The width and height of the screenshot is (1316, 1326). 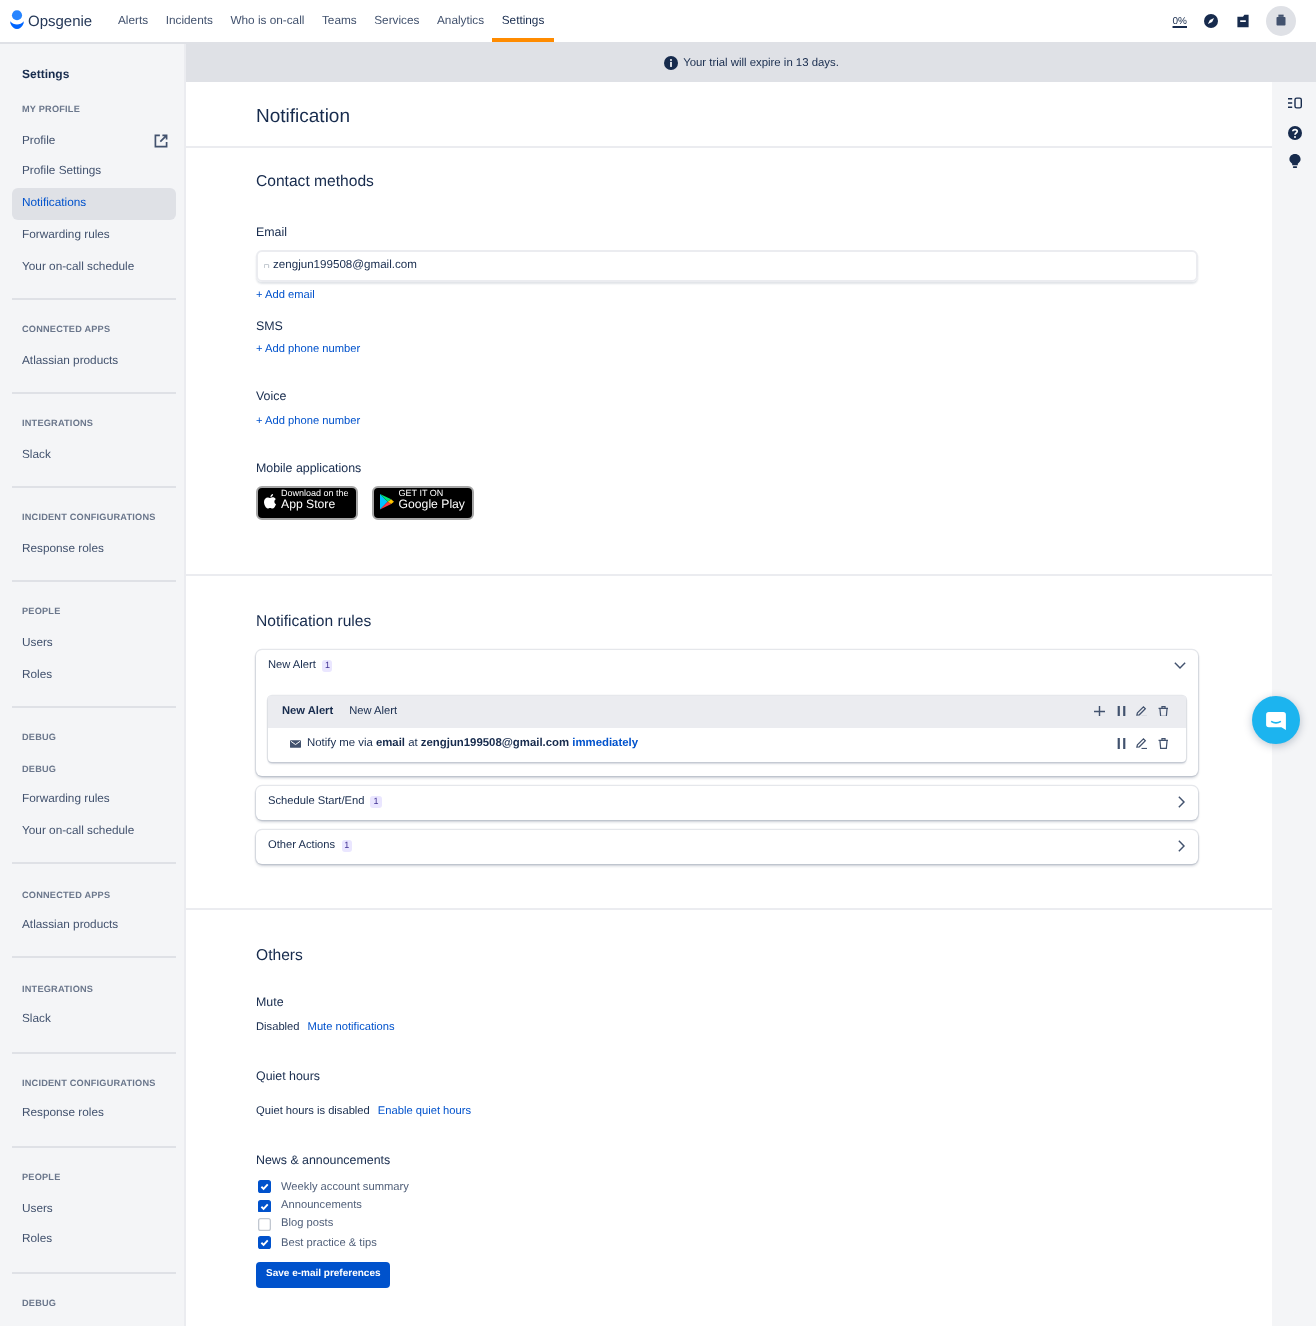 I want to click on envelope-icon, so click(x=295, y=744).